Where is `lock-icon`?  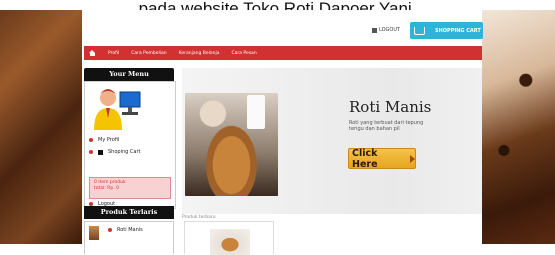
lock-icon is located at coordinates (374, 30).